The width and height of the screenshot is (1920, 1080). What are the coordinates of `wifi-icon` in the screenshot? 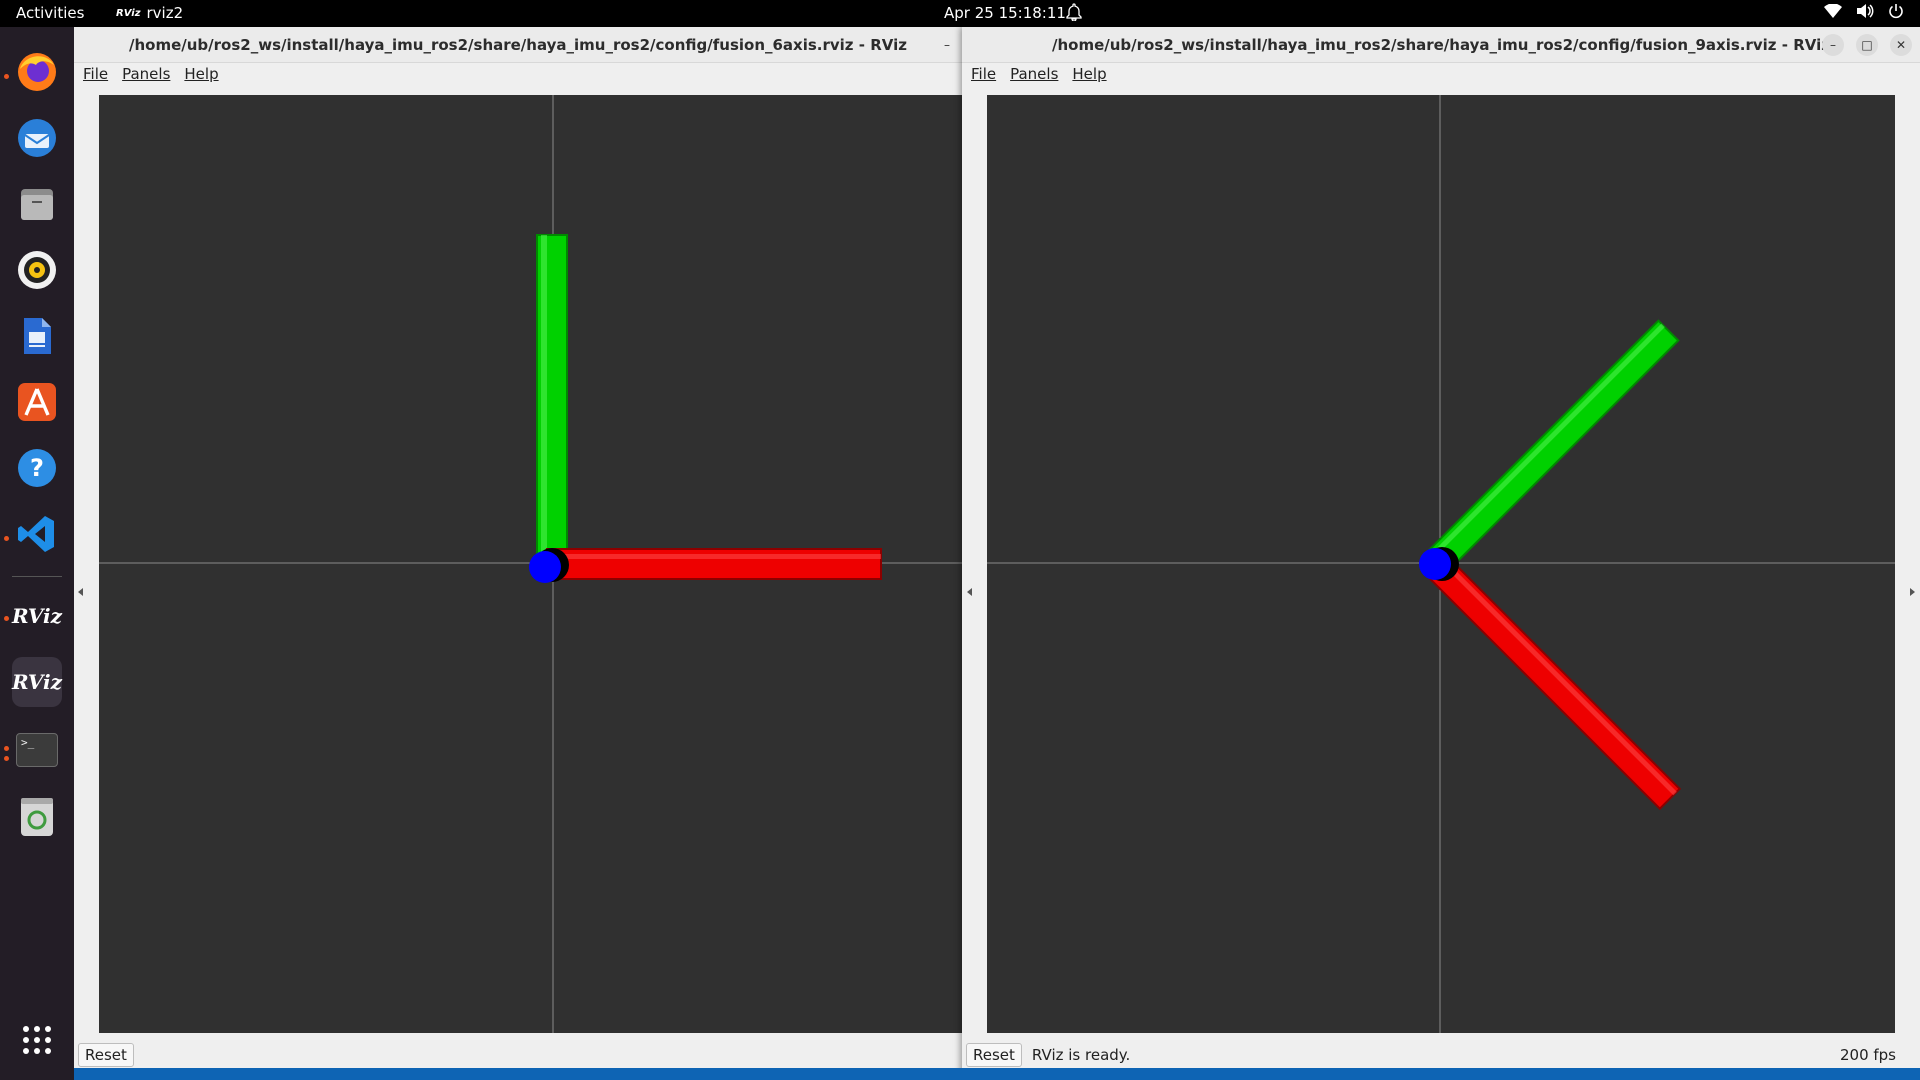 It's located at (1833, 12).